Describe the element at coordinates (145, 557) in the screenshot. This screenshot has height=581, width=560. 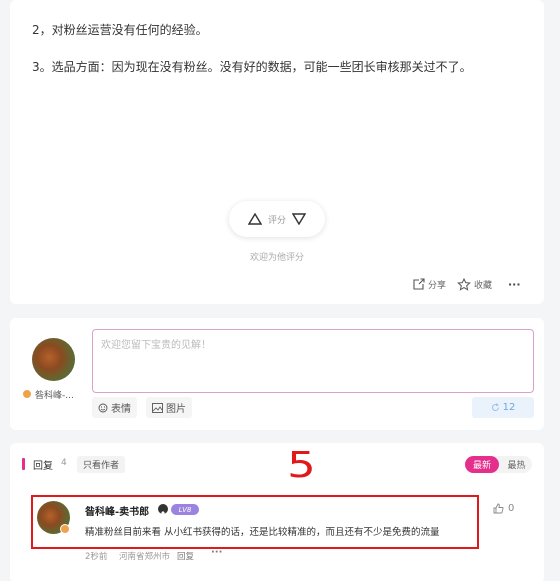
I see `reply-location: 河南省郑州市` at that location.